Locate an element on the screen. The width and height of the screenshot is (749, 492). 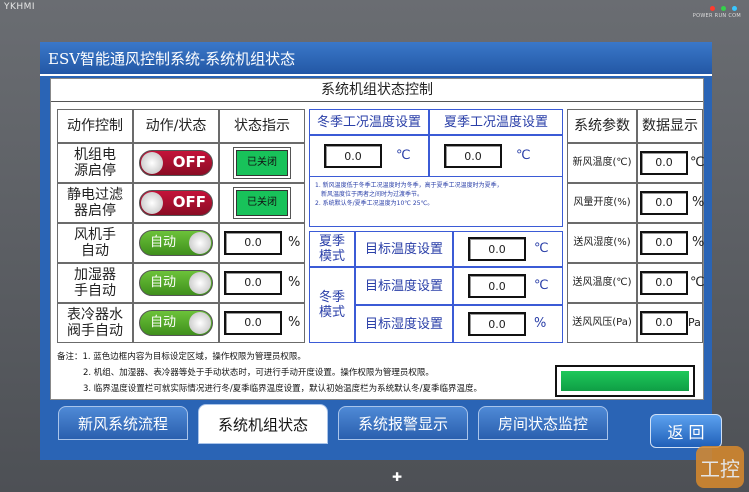
filter-power-toggle: OFF is located at coordinates (176, 203).